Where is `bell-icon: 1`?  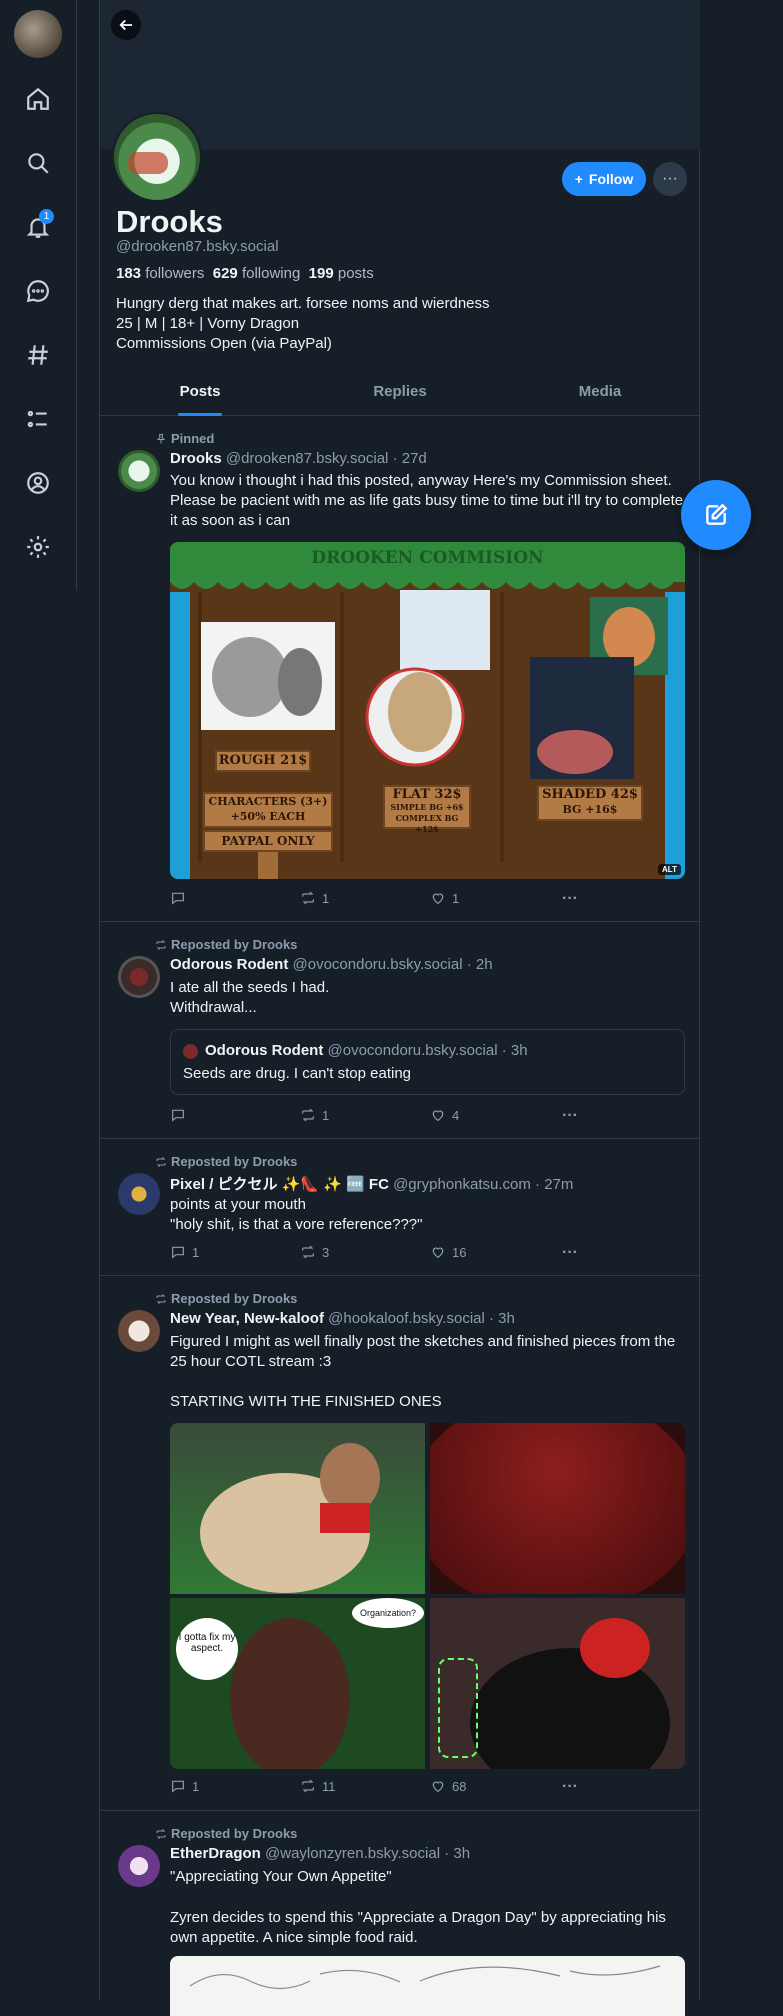 bell-icon: 1 is located at coordinates (38, 227).